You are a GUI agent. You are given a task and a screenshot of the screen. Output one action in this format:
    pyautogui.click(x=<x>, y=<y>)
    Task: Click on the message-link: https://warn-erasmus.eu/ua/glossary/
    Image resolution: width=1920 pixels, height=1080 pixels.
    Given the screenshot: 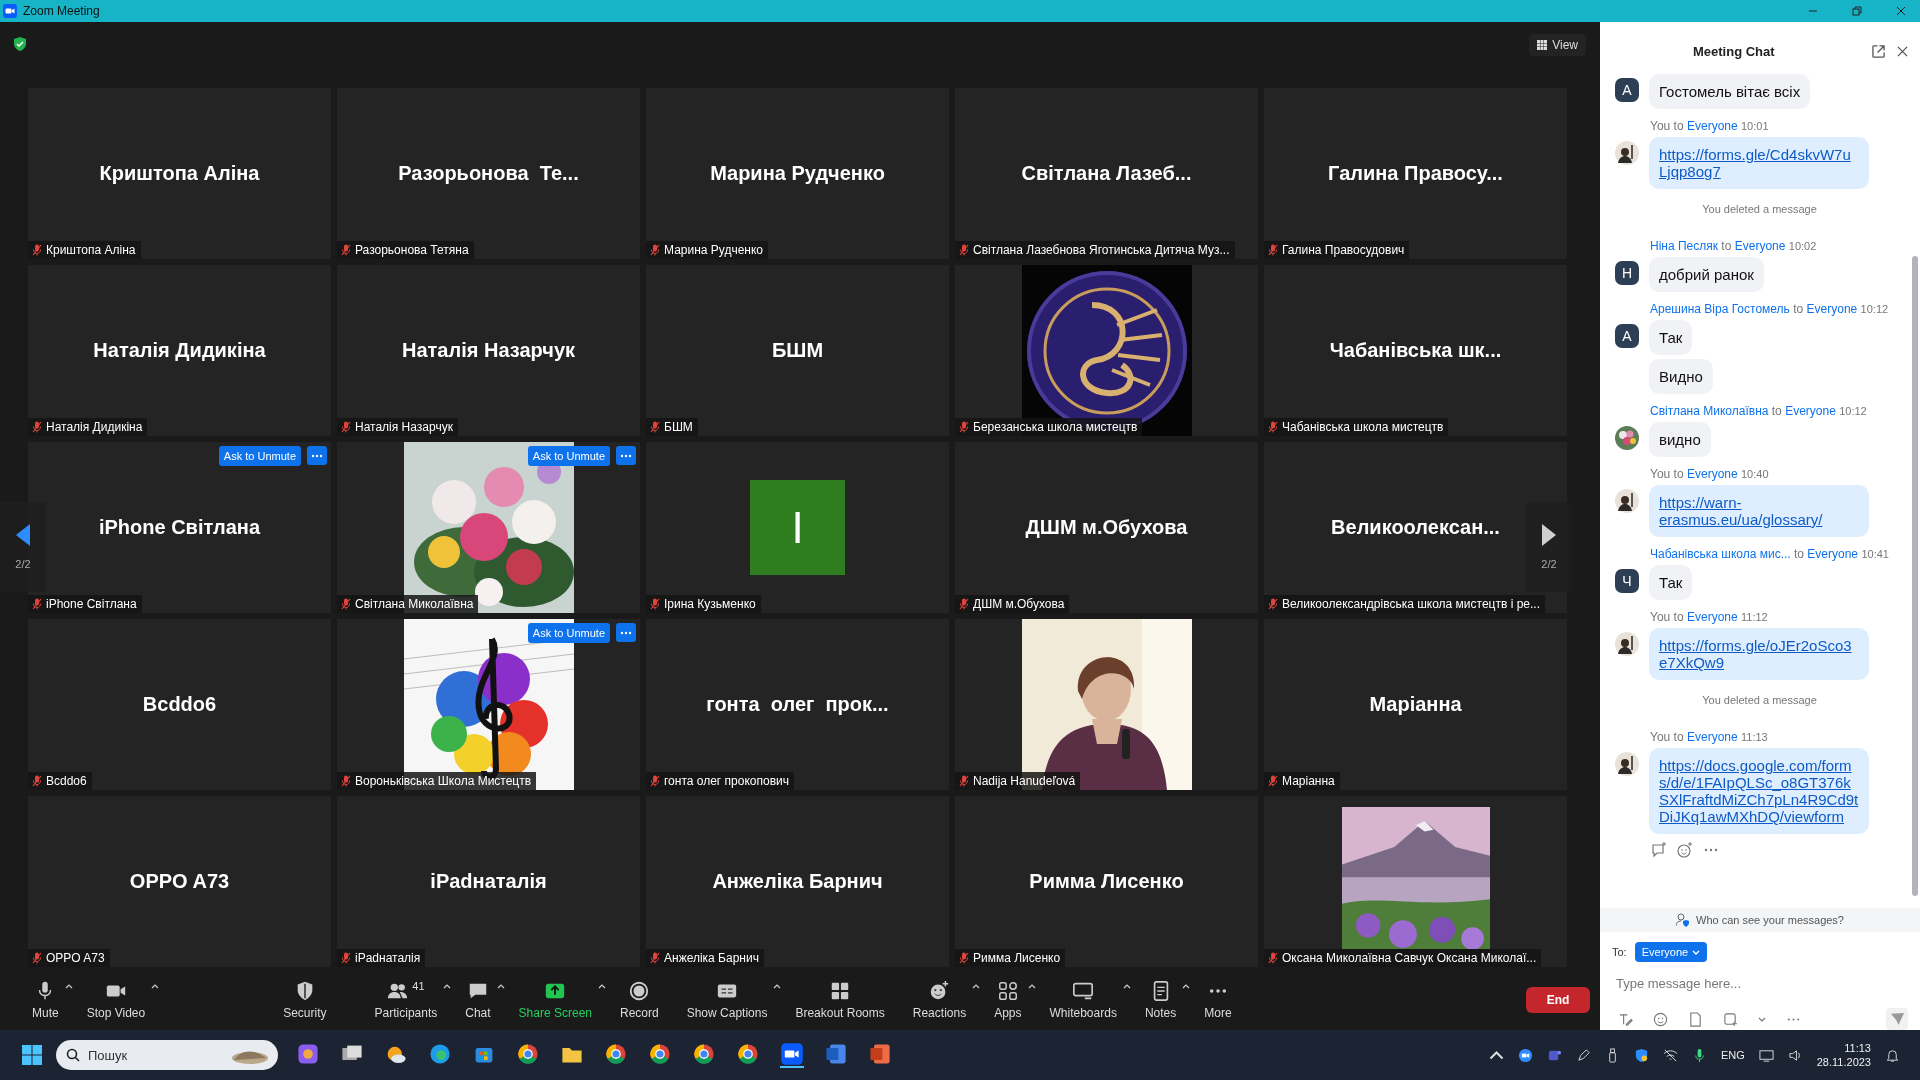 What is the action you would take?
    pyautogui.click(x=1759, y=511)
    